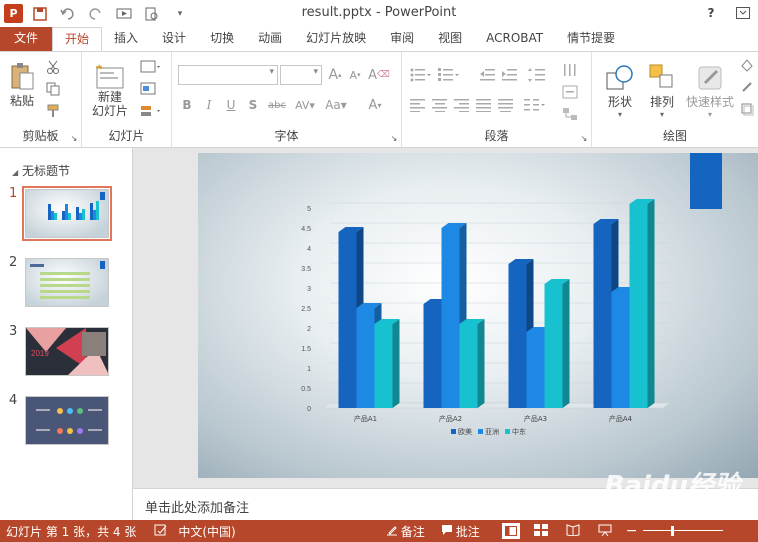  Describe the element at coordinates (662, 91) in the screenshot. I see `arrange-button: 排列 ▾` at that location.